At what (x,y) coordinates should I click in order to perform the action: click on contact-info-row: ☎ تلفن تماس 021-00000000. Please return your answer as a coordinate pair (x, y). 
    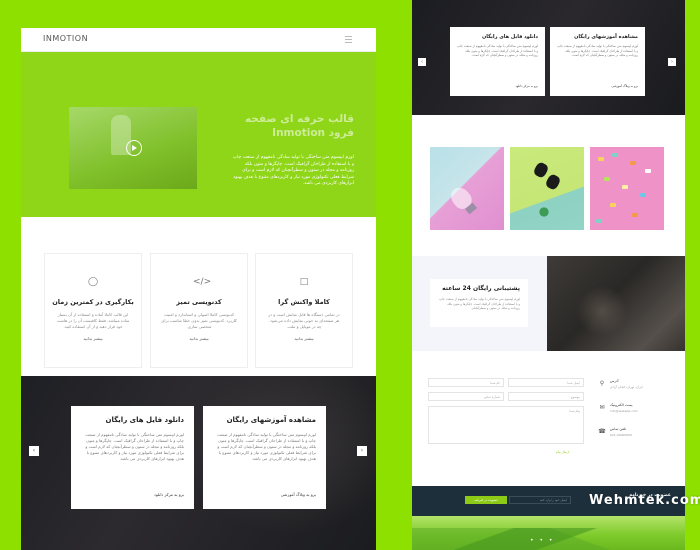
    Looking at the image, I should click on (635, 436).